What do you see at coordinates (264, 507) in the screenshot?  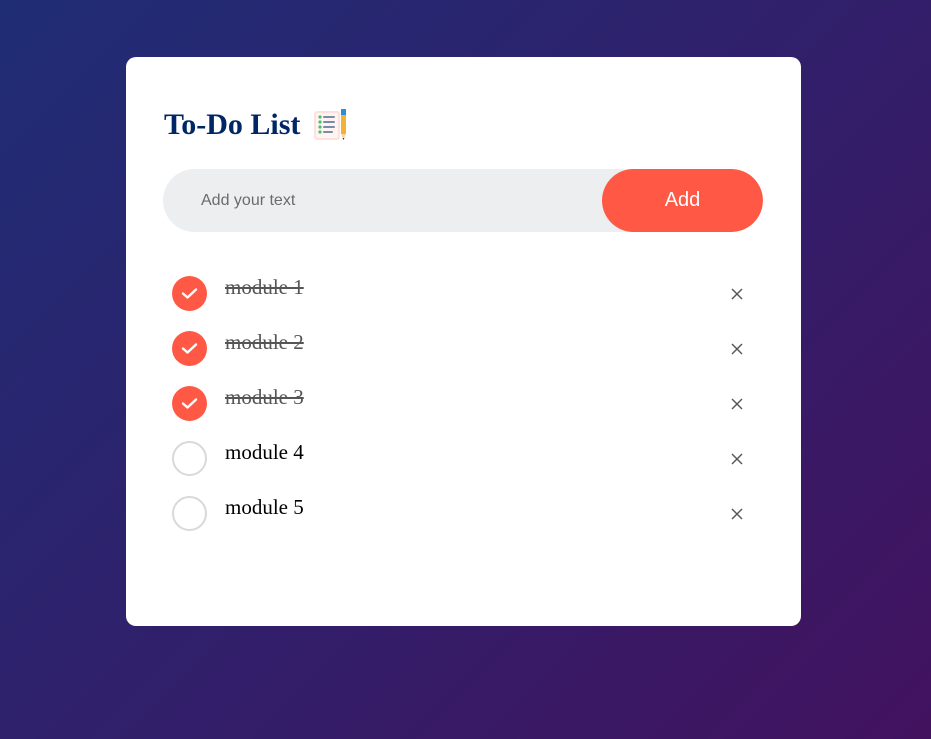 I see `task-label: module 5` at bounding box center [264, 507].